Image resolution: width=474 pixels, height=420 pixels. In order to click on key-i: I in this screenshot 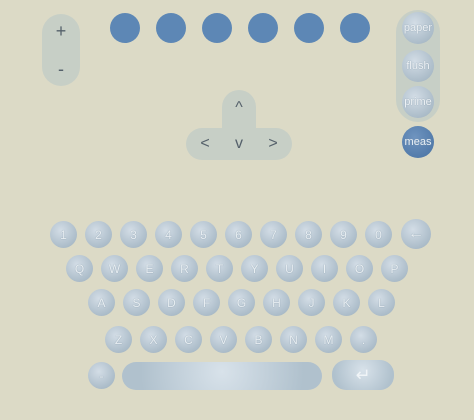, I will do `click(324, 268)`.